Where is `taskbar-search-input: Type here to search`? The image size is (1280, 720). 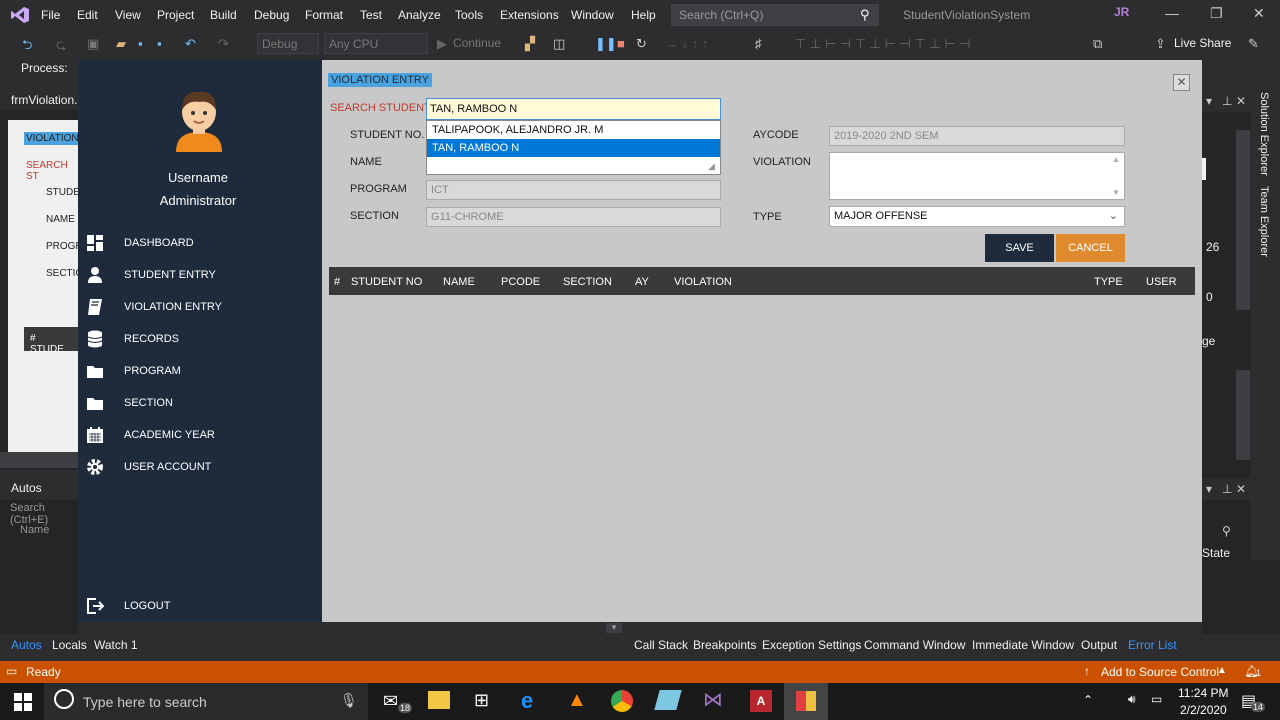
taskbar-search-input: Type here to search is located at coordinates (145, 702).